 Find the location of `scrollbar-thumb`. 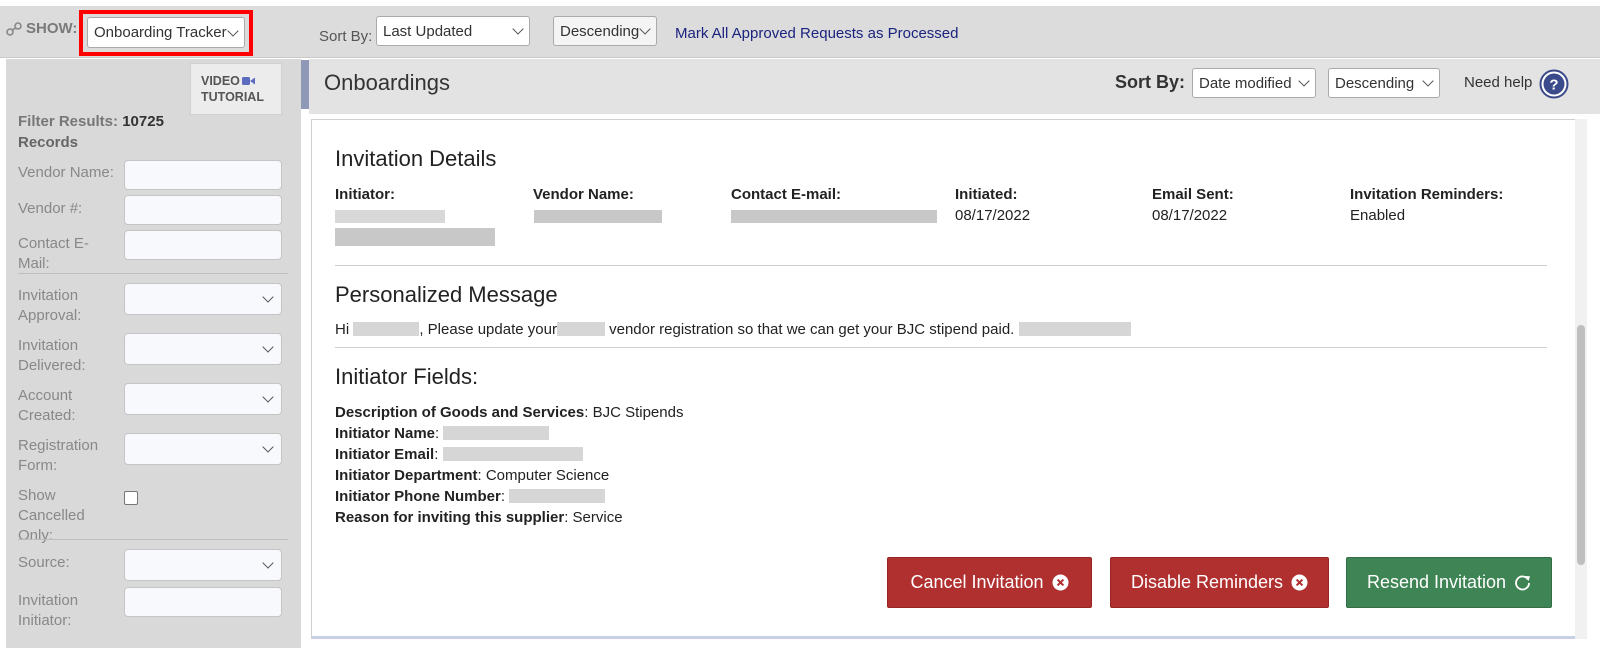

scrollbar-thumb is located at coordinates (1581, 445).